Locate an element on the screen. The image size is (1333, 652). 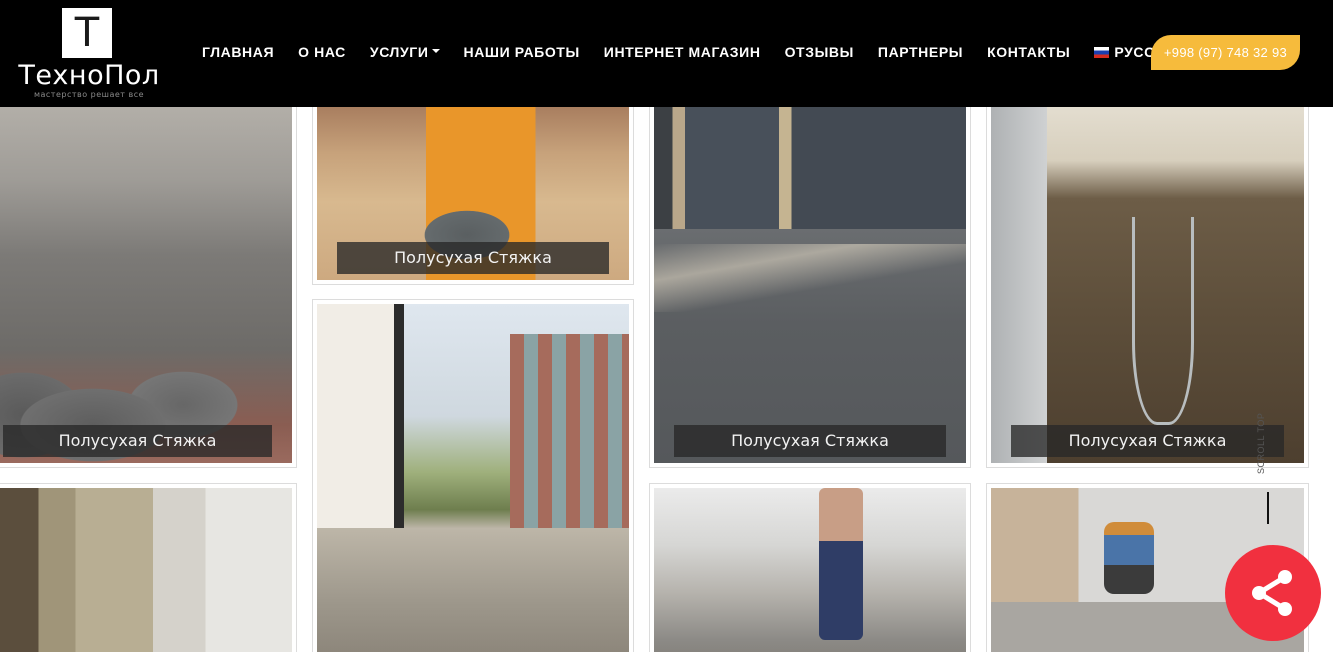
logo: T ТехноПол мастерство решает все is located at coordinates (89, 54).